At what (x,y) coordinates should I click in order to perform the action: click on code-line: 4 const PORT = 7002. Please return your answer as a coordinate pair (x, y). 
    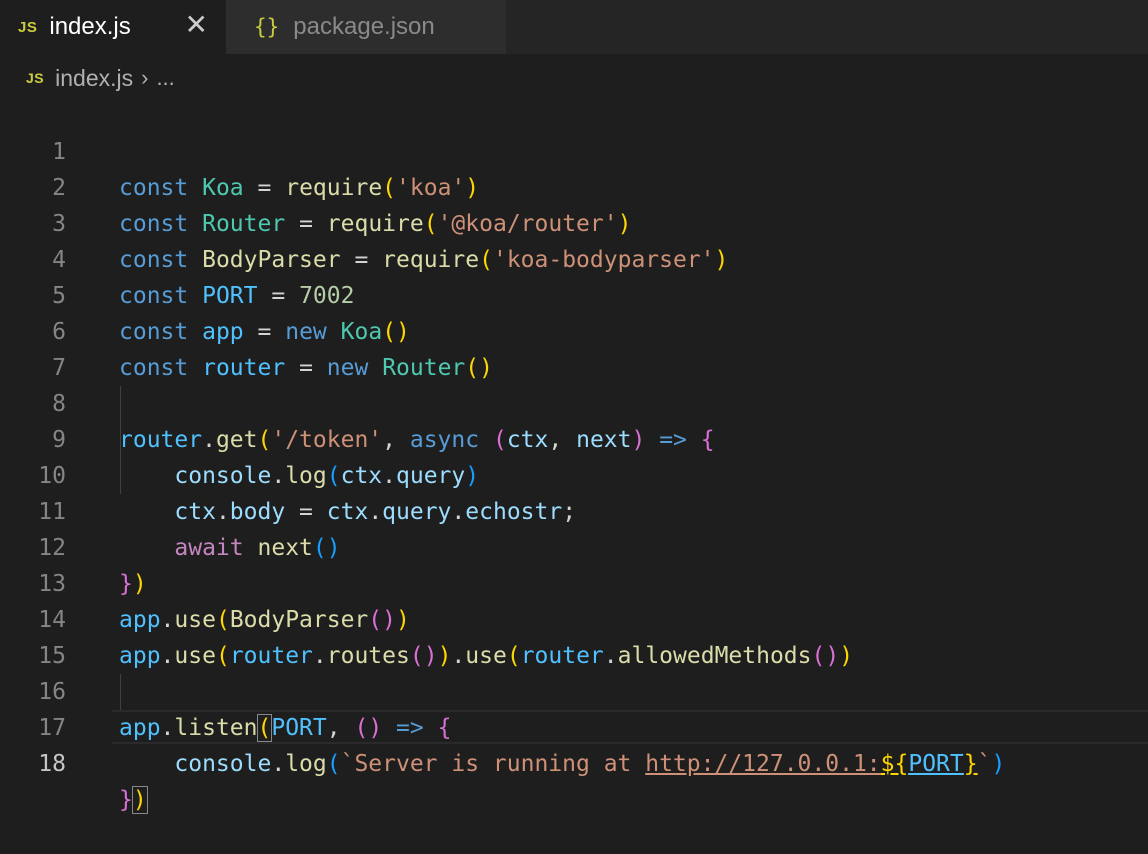
    Looking at the image, I should click on (574, 257).